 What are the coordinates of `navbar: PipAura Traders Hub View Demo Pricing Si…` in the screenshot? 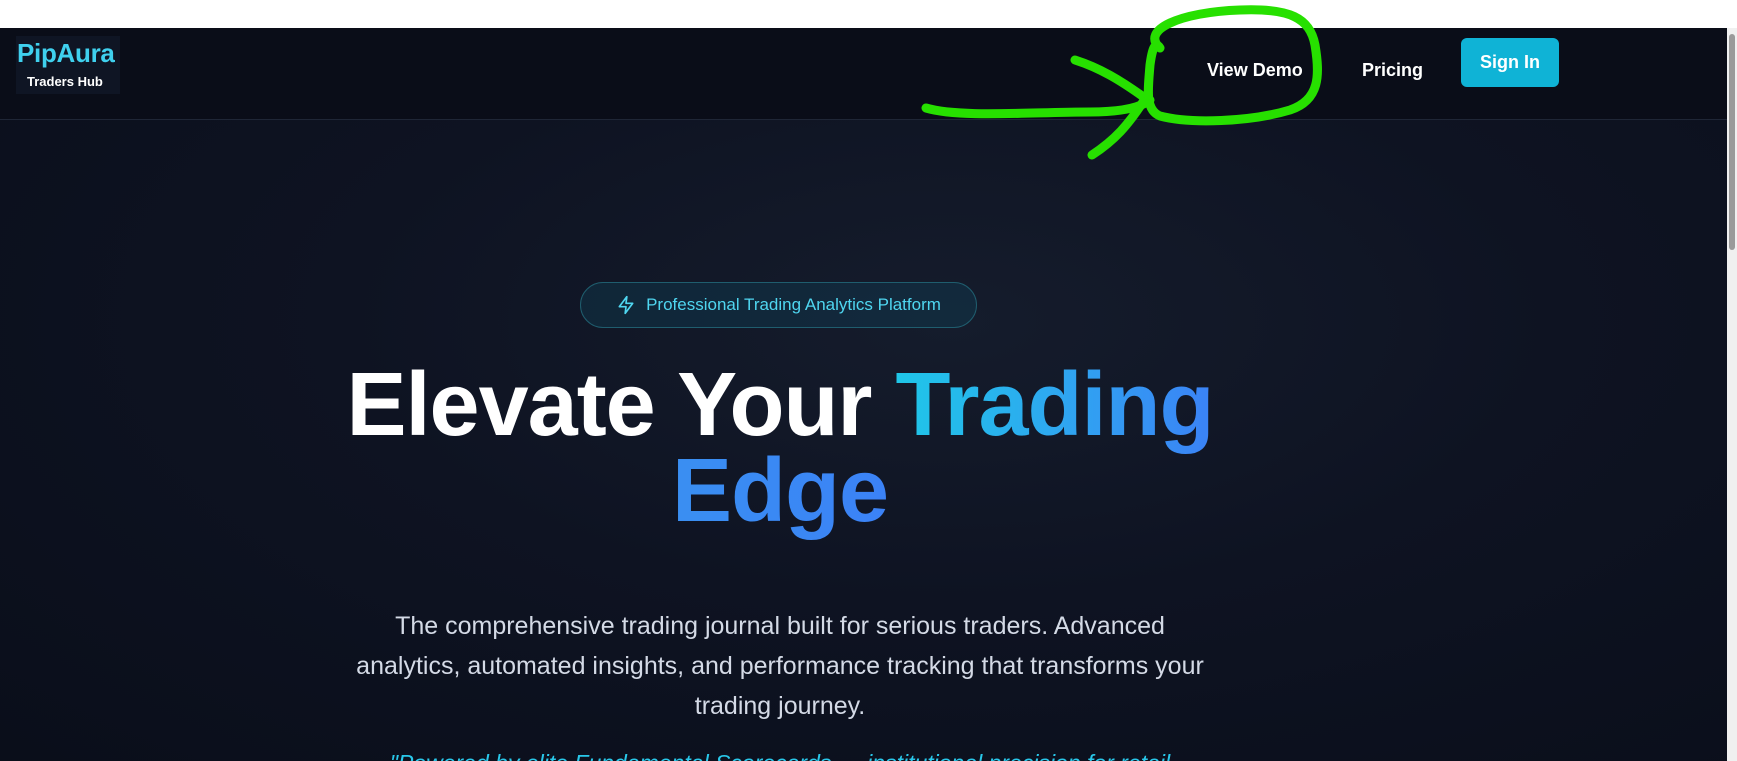 It's located at (863, 74).